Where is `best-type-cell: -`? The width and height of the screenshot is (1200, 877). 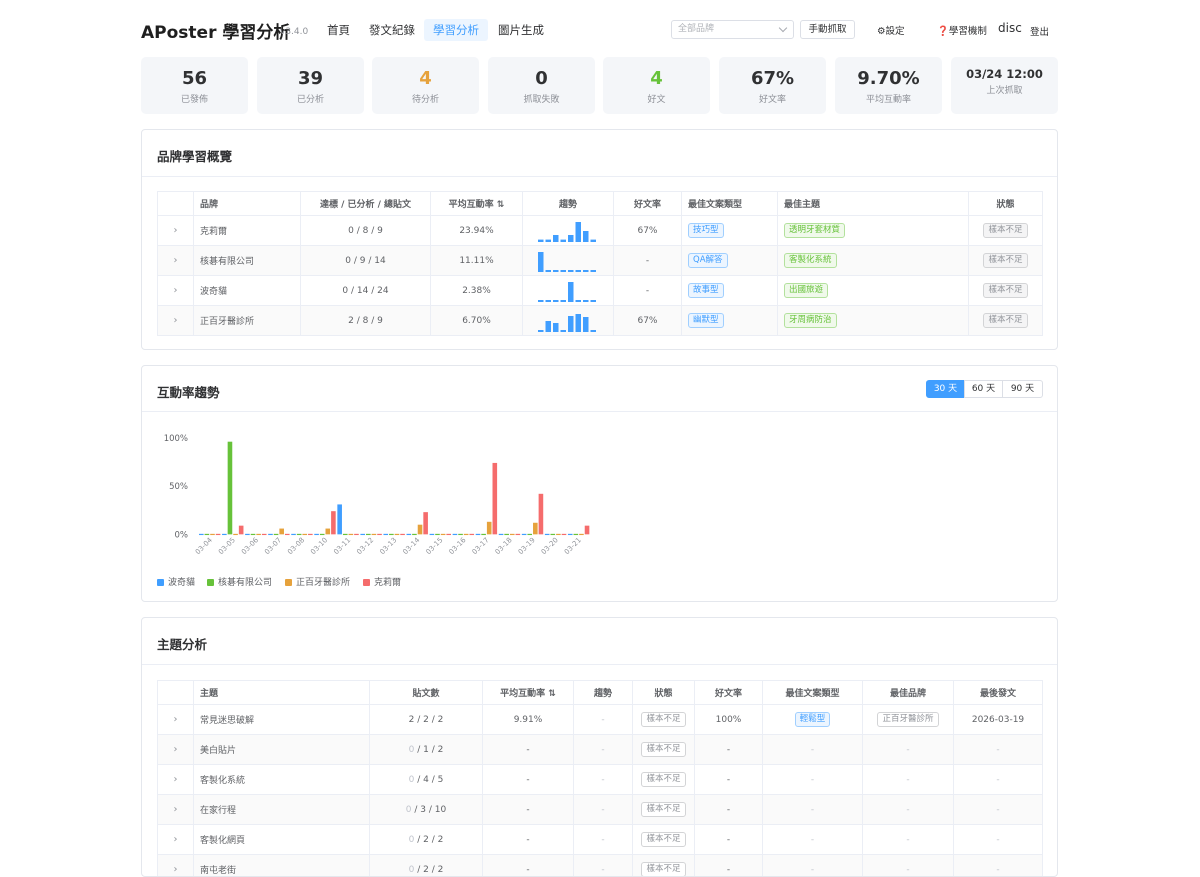 best-type-cell: - is located at coordinates (813, 750).